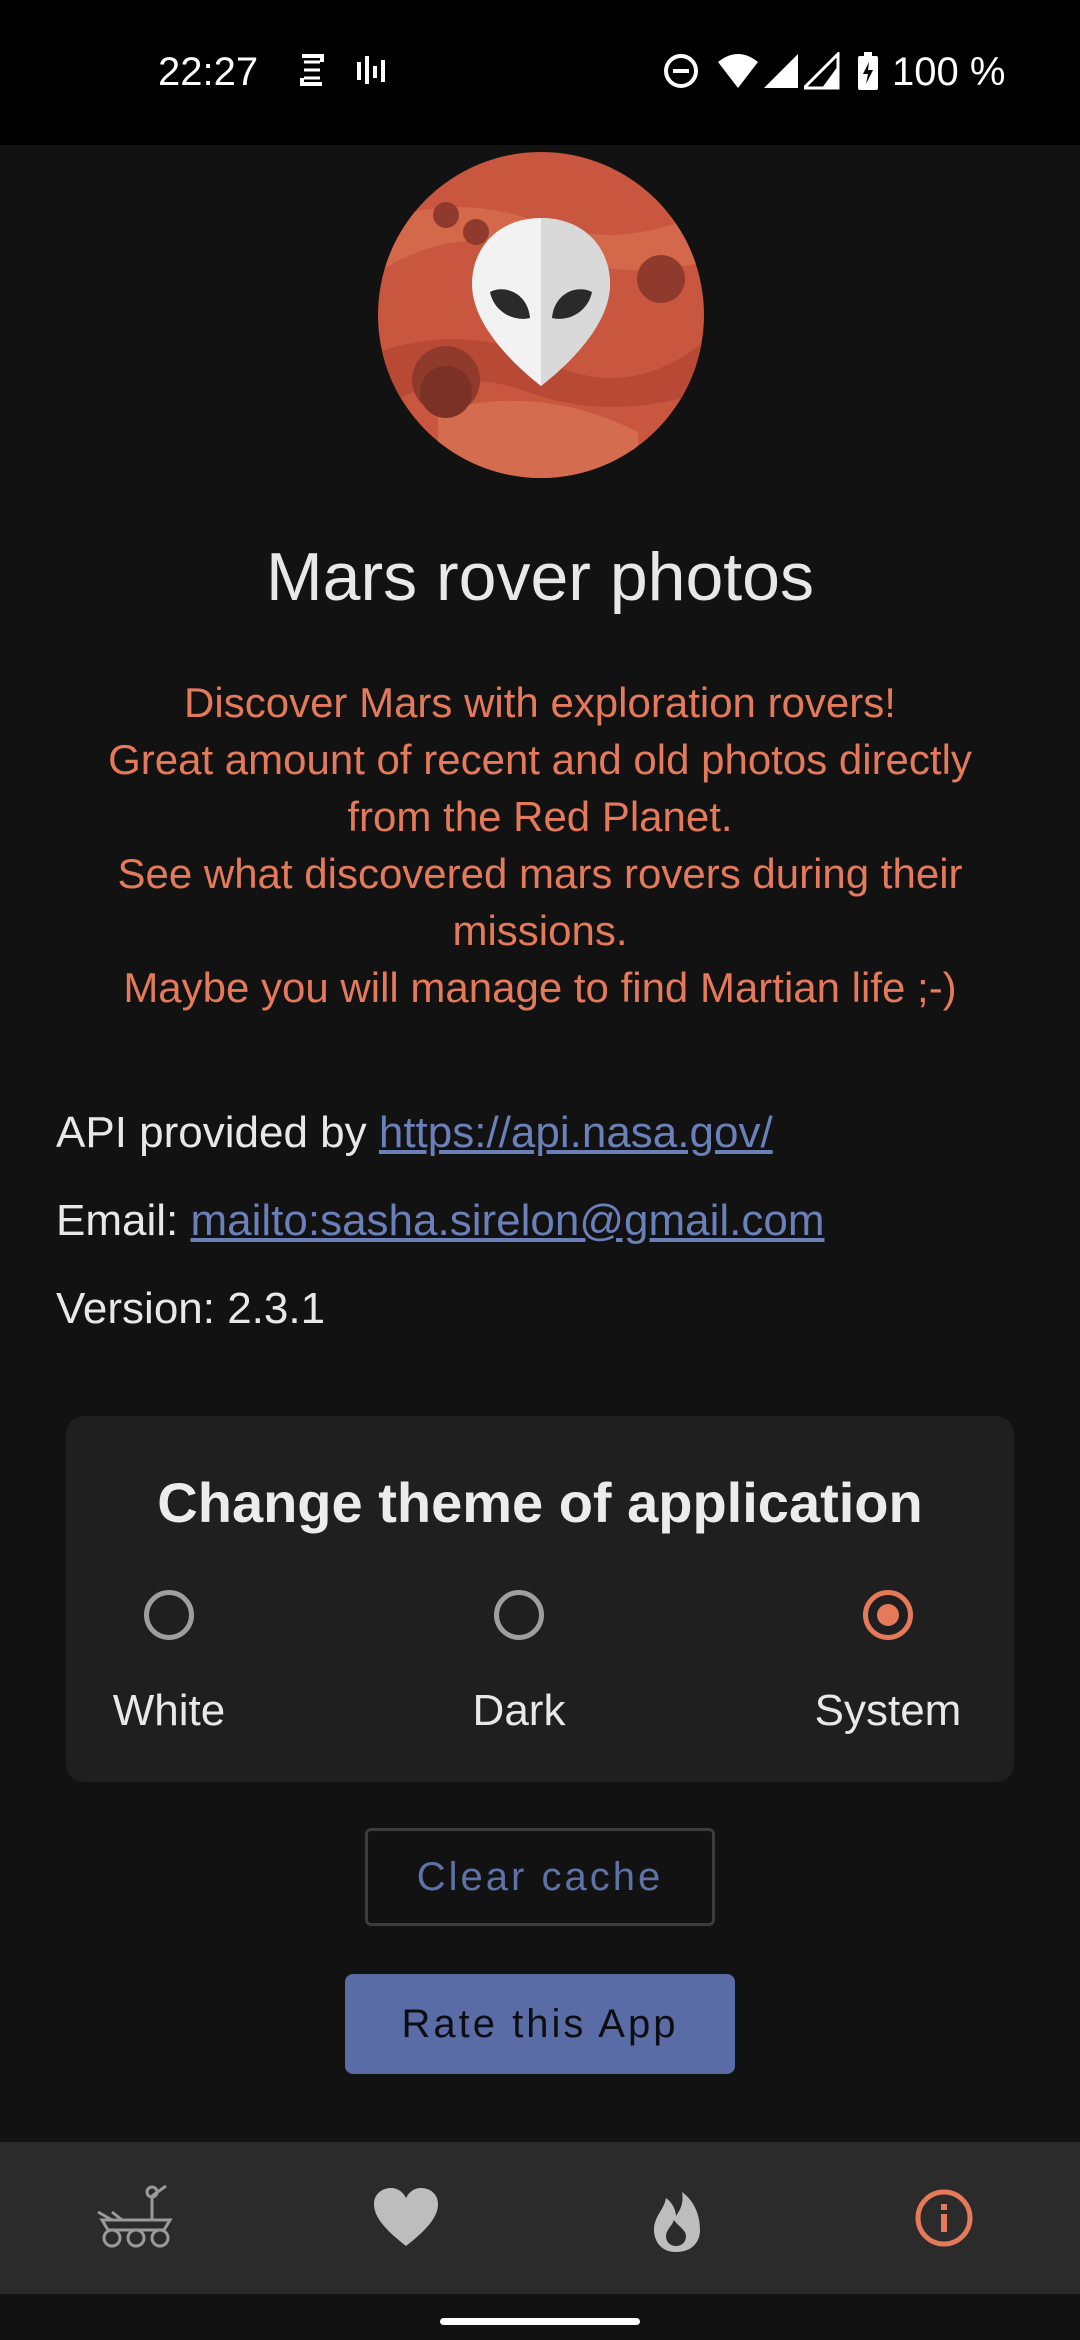  Describe the element at coordinates (540, 2321) in the screenshot. I see `gesture-handle` at that location.